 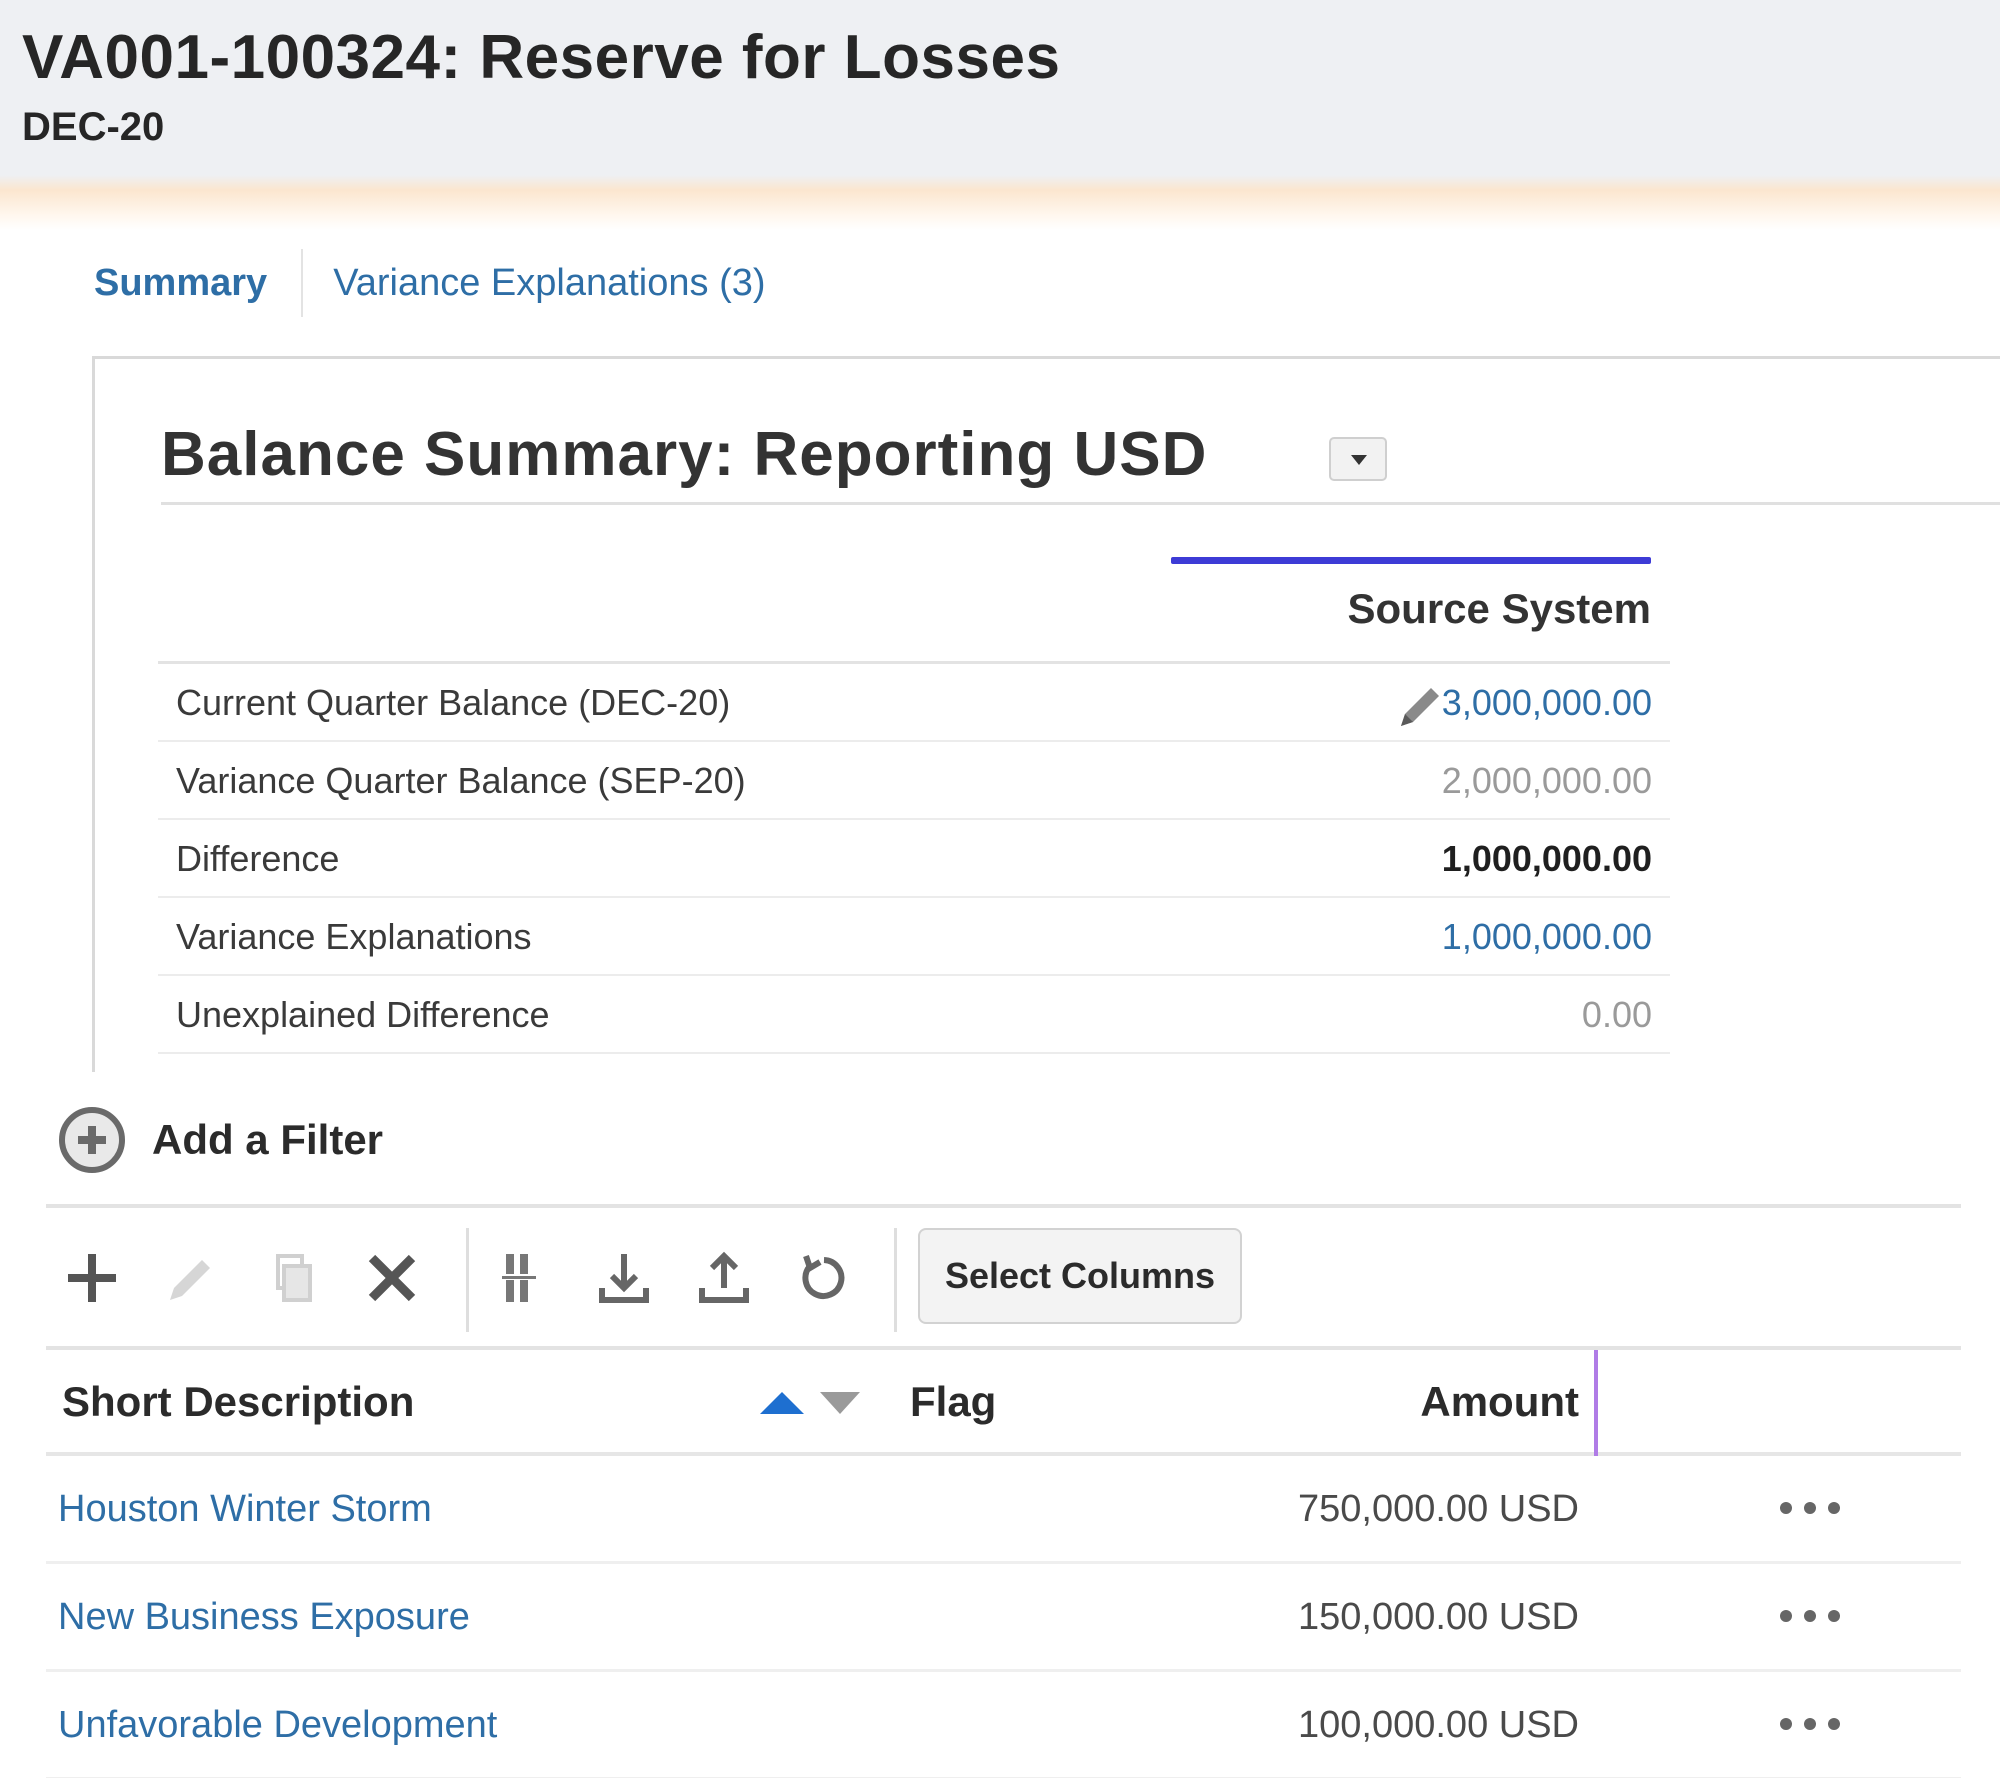 I want to click on short-description-link: Unfavorable Development, so click(x=277, y=1725).